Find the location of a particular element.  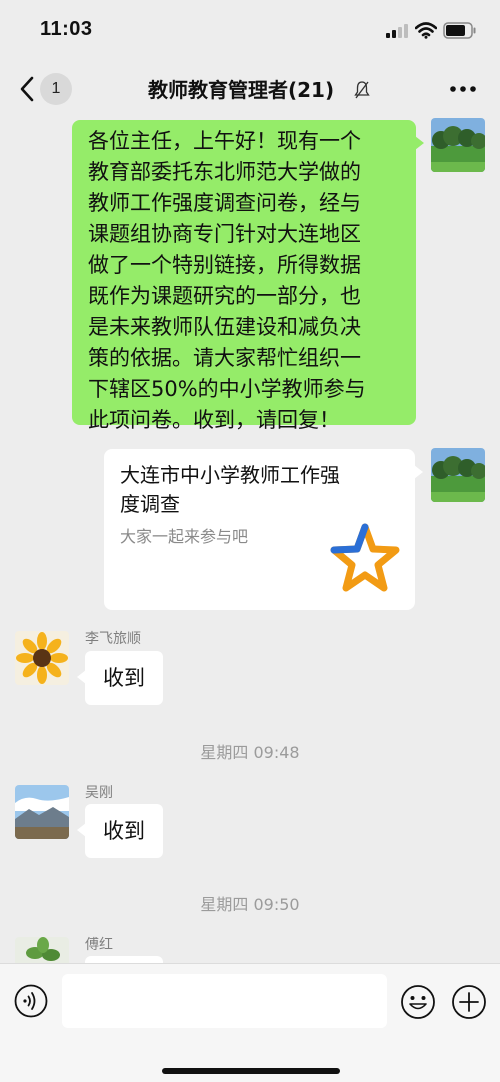

status-time: 11:03 is located at coordinates (66, 29).